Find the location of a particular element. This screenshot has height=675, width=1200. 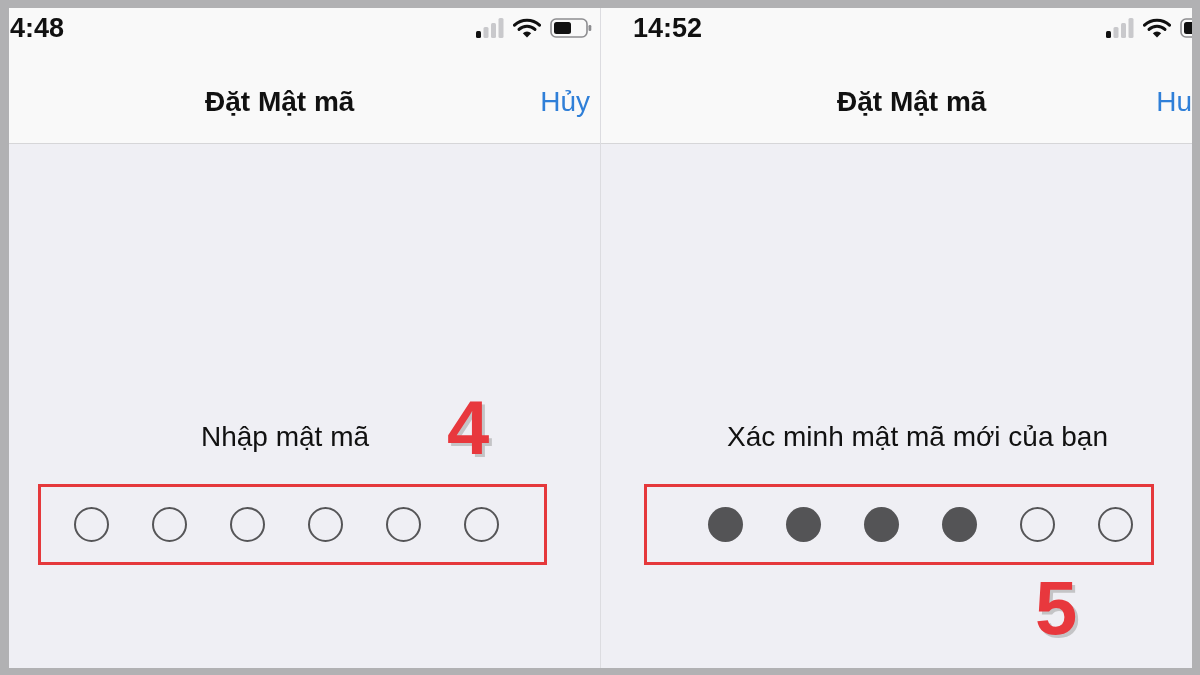

step-number: 4 is located at coordinates (468, 428).